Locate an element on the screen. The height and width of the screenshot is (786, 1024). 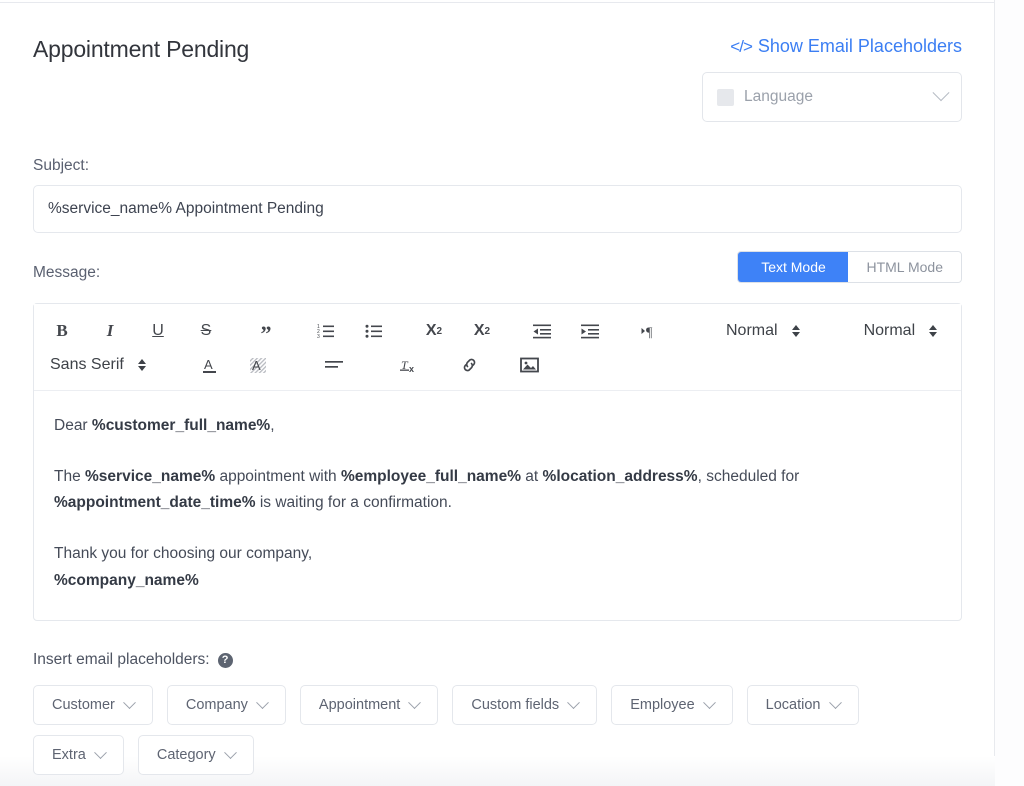
bold-icon: B is located at coordinates (62, 331).